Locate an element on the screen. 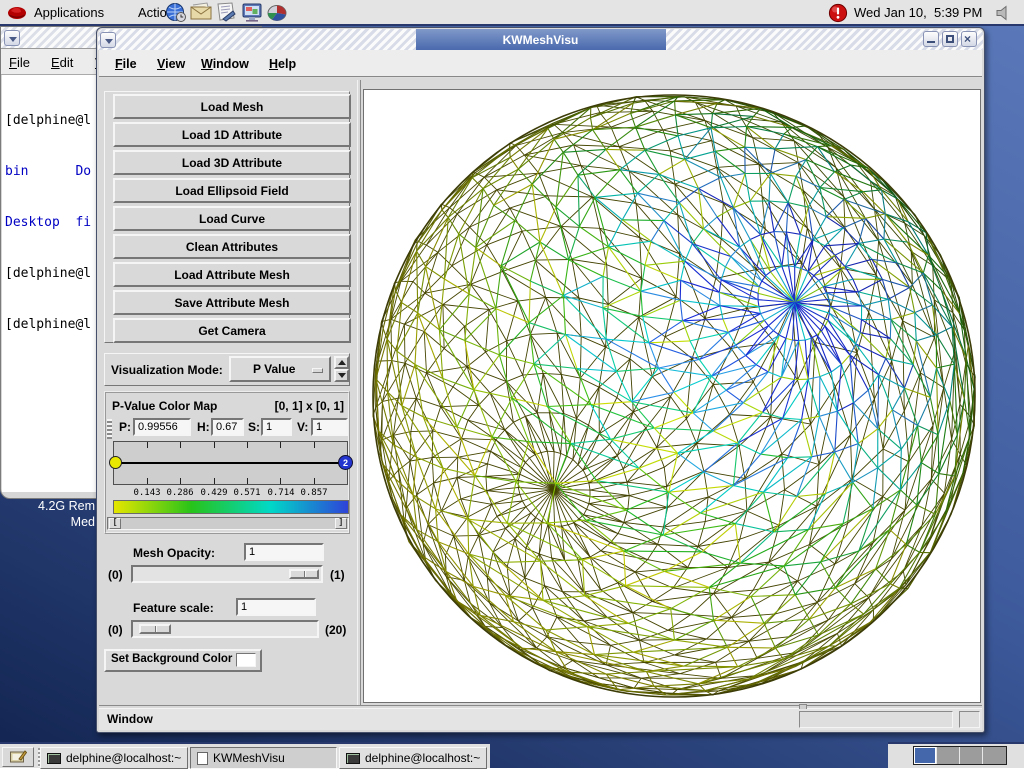  window-title: KWMeshVisu is located at coordinates (541, 40).